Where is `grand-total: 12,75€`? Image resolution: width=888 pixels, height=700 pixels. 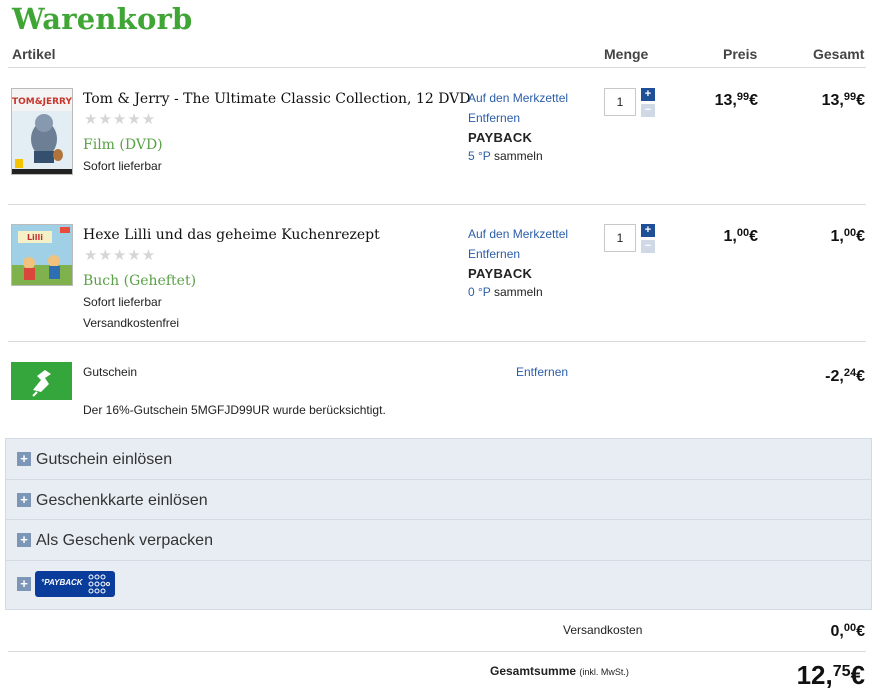
grand-total: 12,75€ is located at coordinates (831, 675).